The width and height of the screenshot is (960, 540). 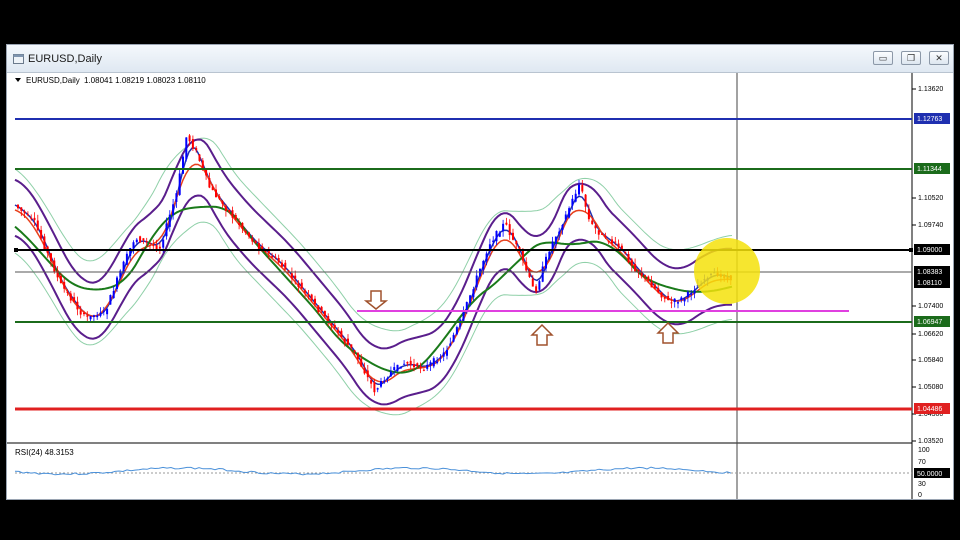 What do you see at coordinates (920, 495) in the screenshot?
I see `rsi-tick-0: 0` at bounding box center [920, 495].